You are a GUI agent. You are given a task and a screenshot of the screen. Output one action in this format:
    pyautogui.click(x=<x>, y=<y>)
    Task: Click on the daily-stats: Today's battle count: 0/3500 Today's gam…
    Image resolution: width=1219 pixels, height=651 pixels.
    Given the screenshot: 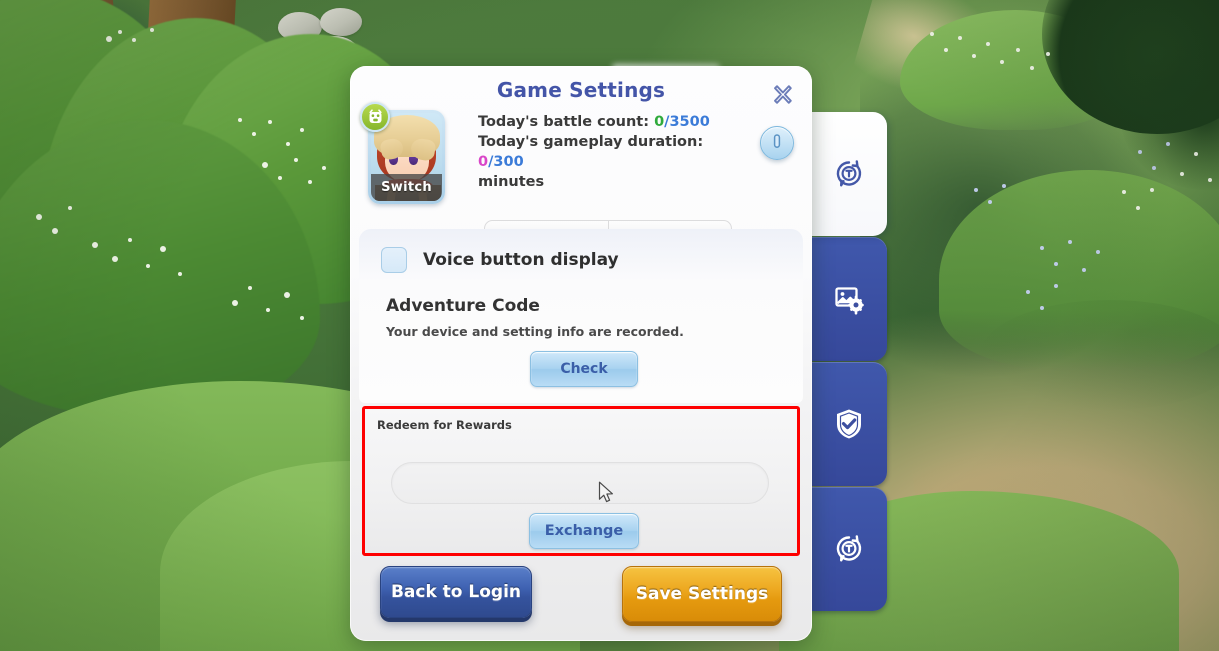 What is the action you would take?
    pyautogui.click(x=602, y=152)
    